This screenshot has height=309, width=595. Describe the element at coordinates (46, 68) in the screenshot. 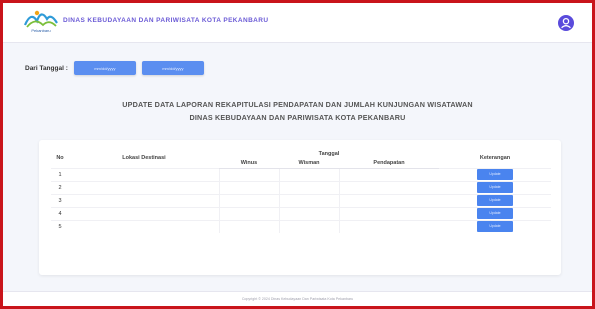

I see `date-filter-label: Dari Tanggal :` at that location.